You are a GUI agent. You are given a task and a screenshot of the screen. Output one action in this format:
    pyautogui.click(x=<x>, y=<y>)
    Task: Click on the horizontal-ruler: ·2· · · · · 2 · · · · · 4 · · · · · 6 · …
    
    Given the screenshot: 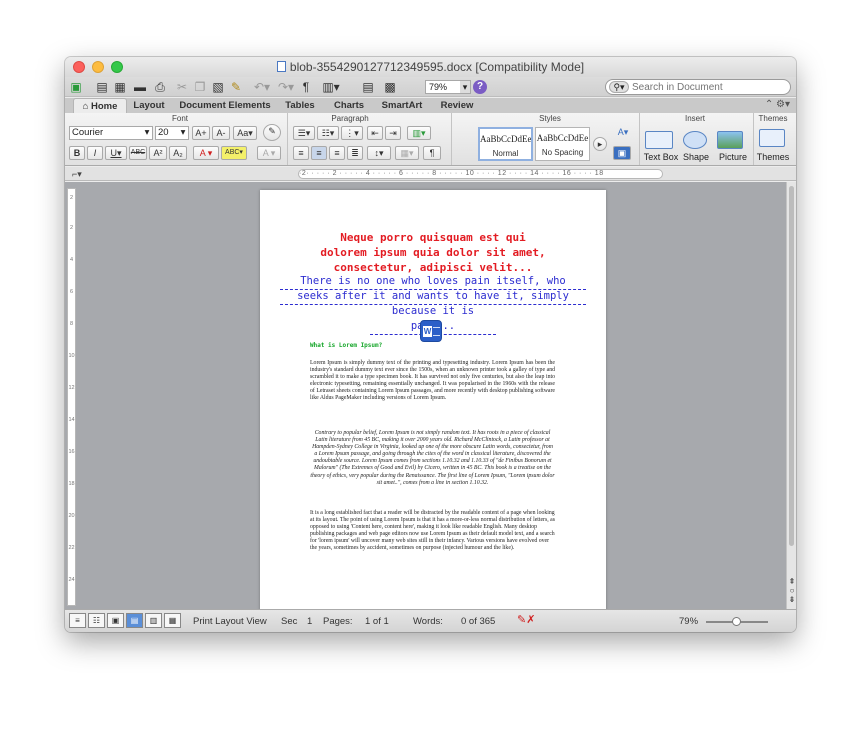 What is the action you would take?
    pyautogui.click(x=480, y=174)
    